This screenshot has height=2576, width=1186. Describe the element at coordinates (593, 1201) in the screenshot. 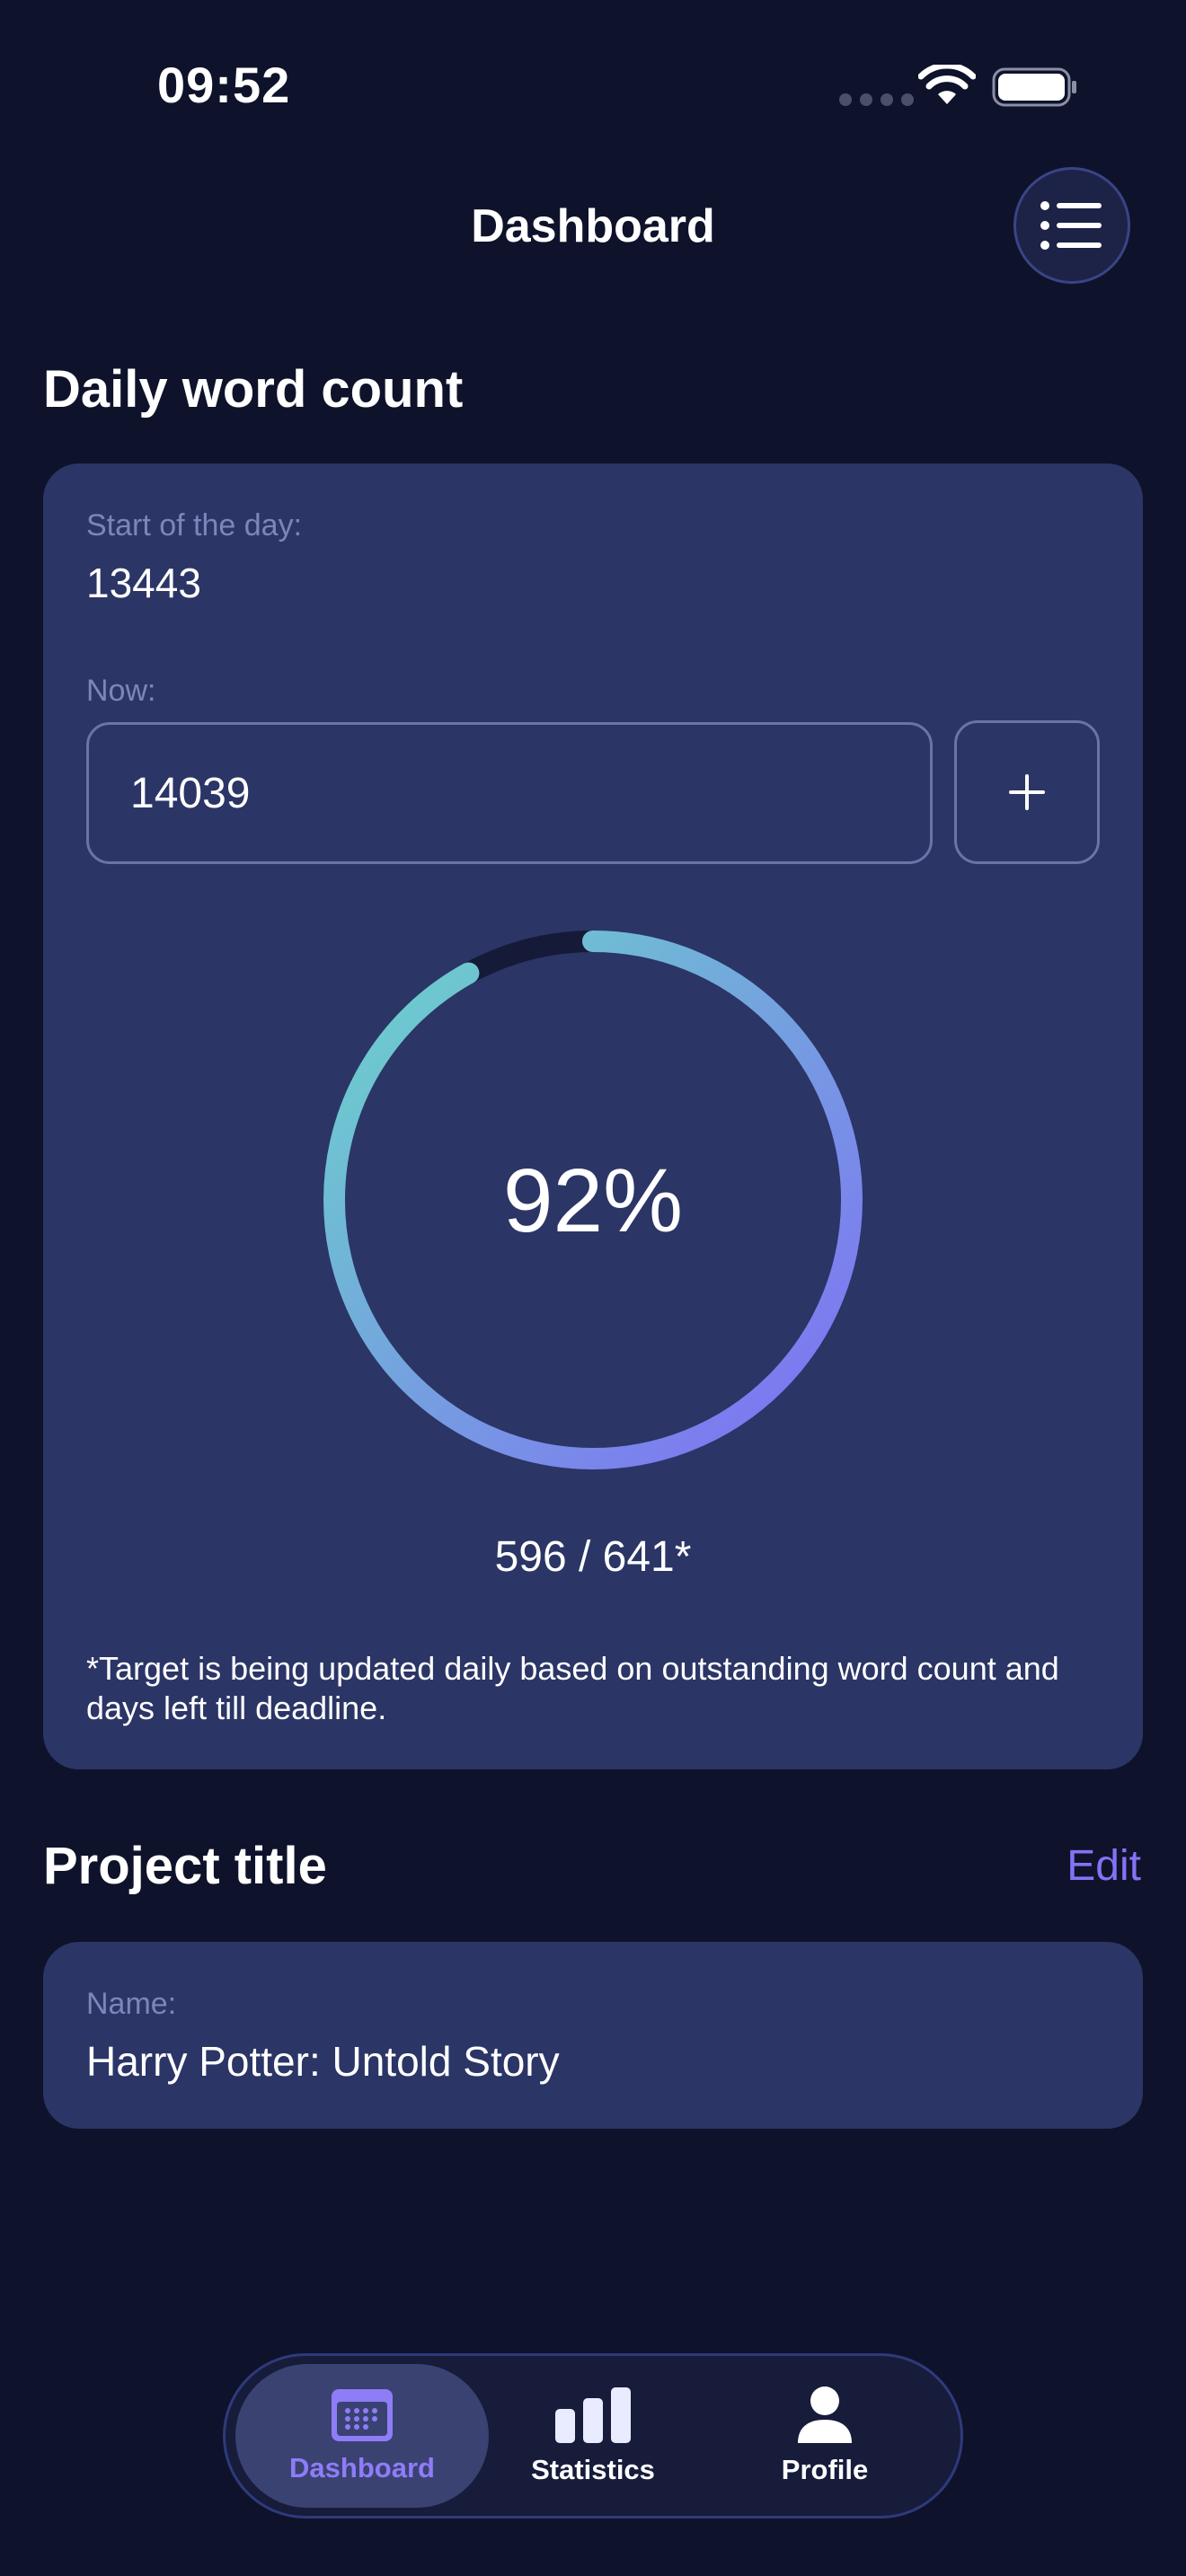

I see `progress-percent: 92%` at that location.